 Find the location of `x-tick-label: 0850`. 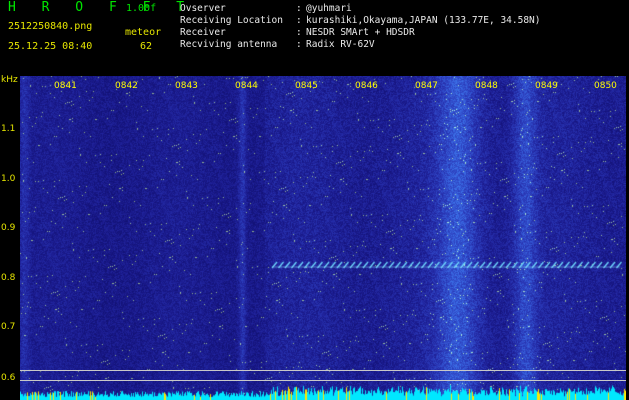

x-tick-label: 0850 is located at coordinates (605, 86).